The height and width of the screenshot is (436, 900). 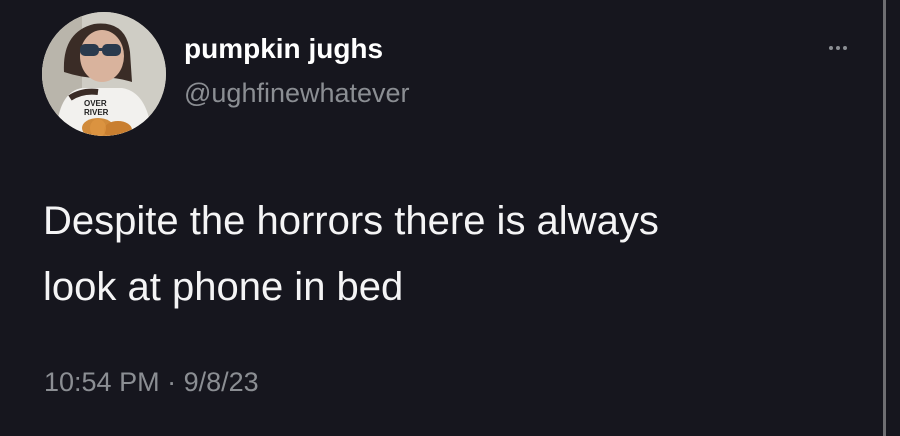 What do you see at coordinates (884, 218) in the screenshot?
I see `card-edge-divider` at bounding box center [884, 218].